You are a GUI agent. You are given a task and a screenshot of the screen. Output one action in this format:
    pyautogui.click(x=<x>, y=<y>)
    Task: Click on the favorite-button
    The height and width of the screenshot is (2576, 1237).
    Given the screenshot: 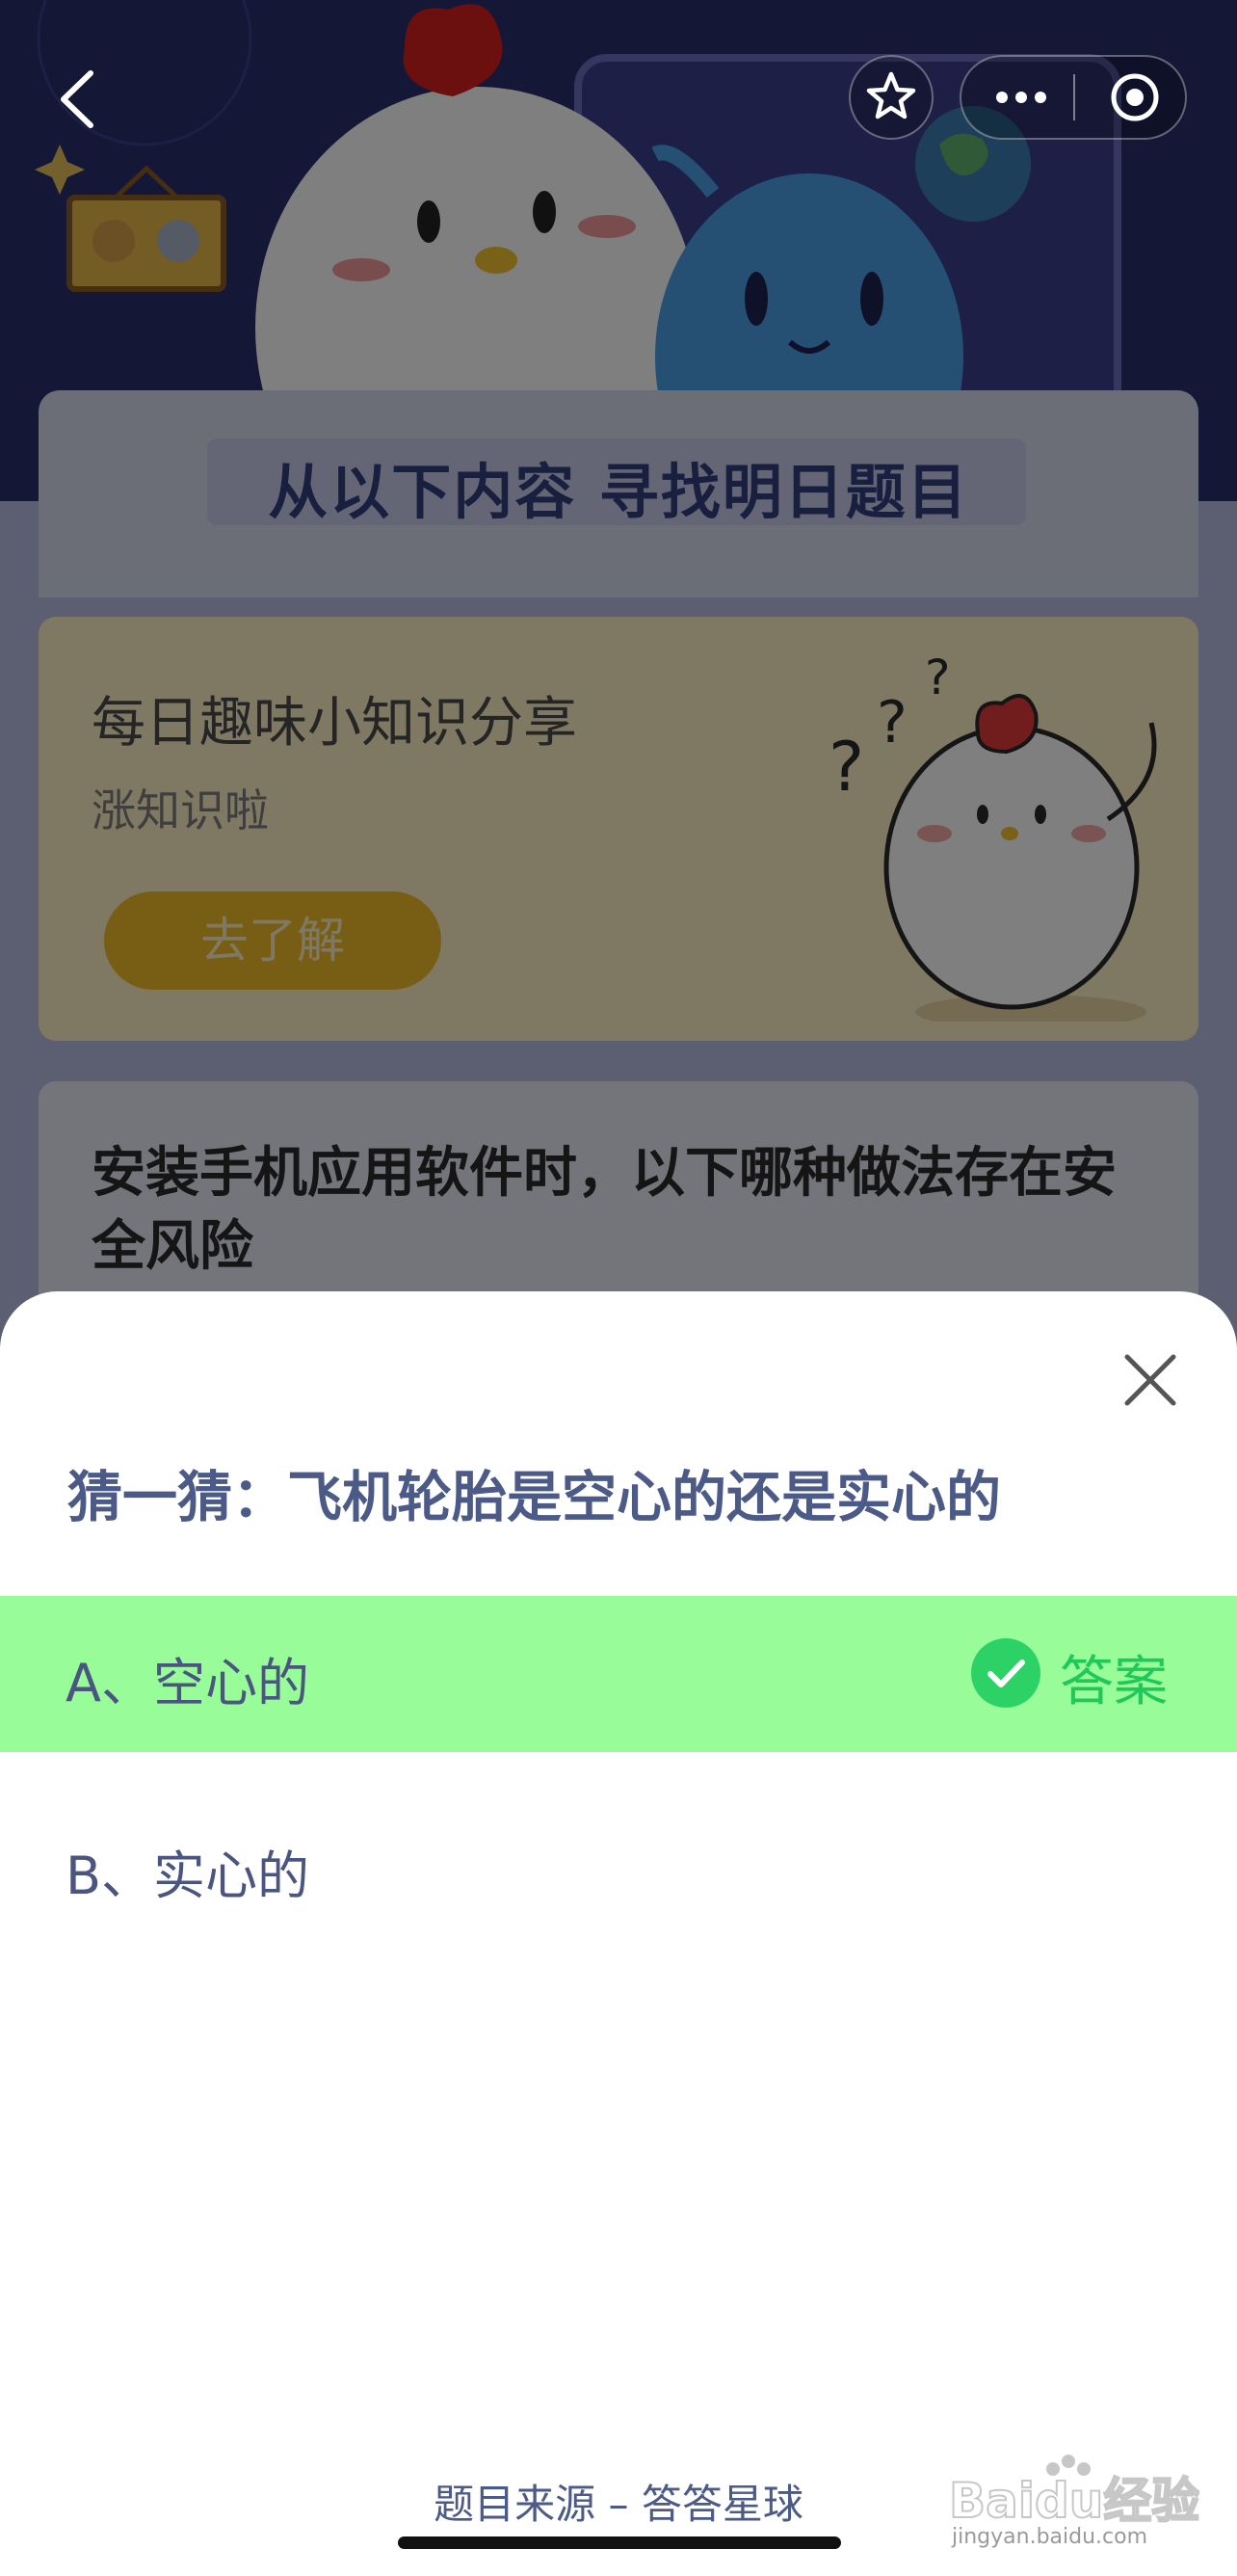 What is the action you would take?
    pyautogui.click(x=891, y=97)
    